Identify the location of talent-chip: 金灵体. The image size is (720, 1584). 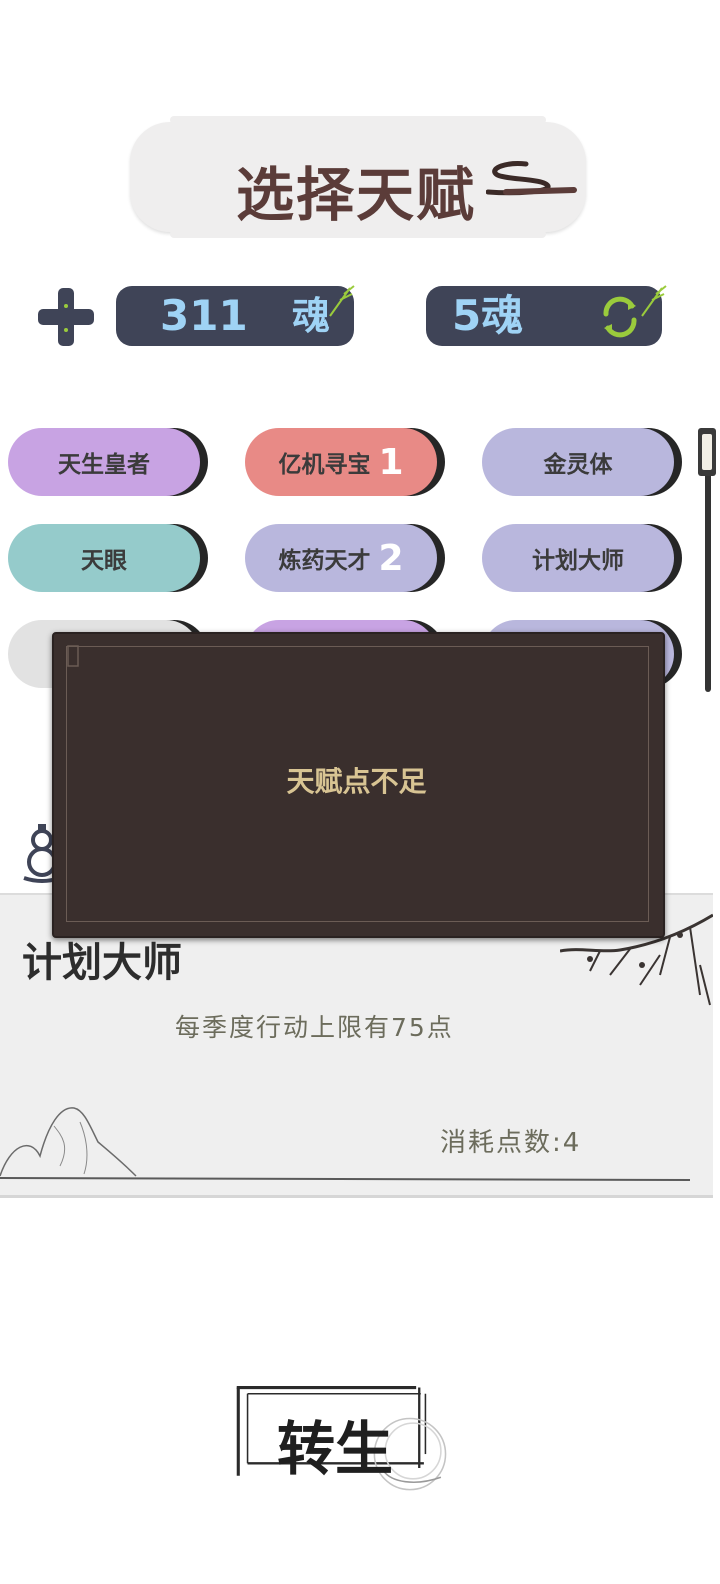
(578, 462).